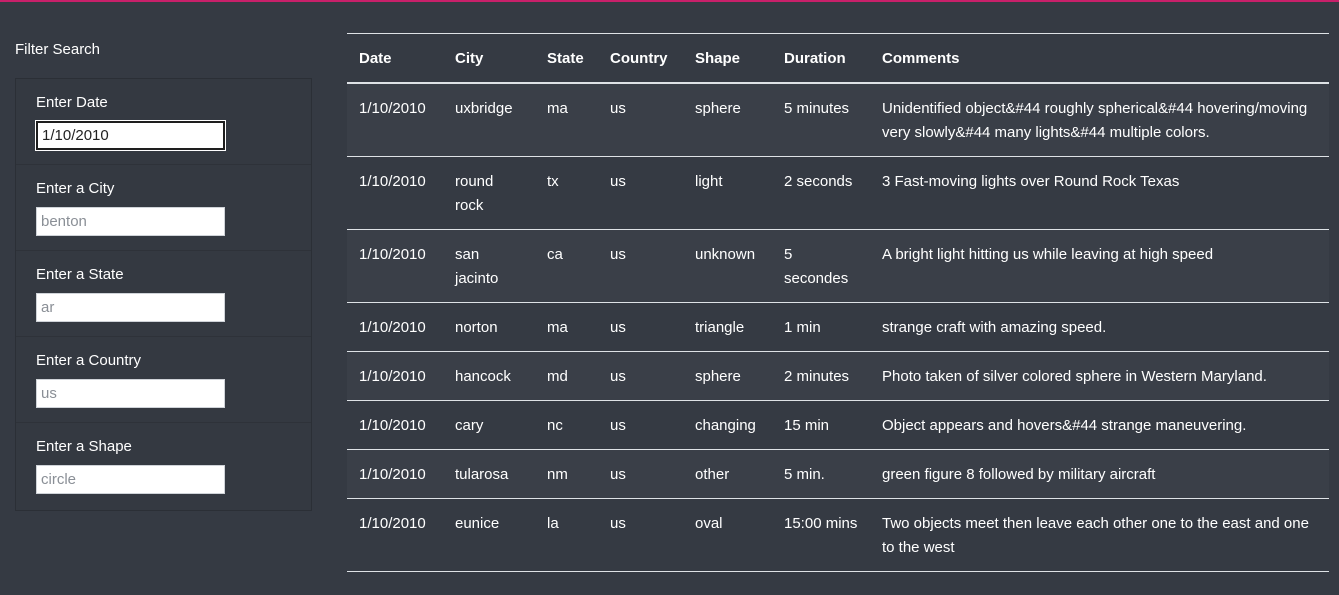 The image size is (1339, 595). Describe the element at coordinates (669, 1) in the screenshot. I see `top-accent-bar` at that location.